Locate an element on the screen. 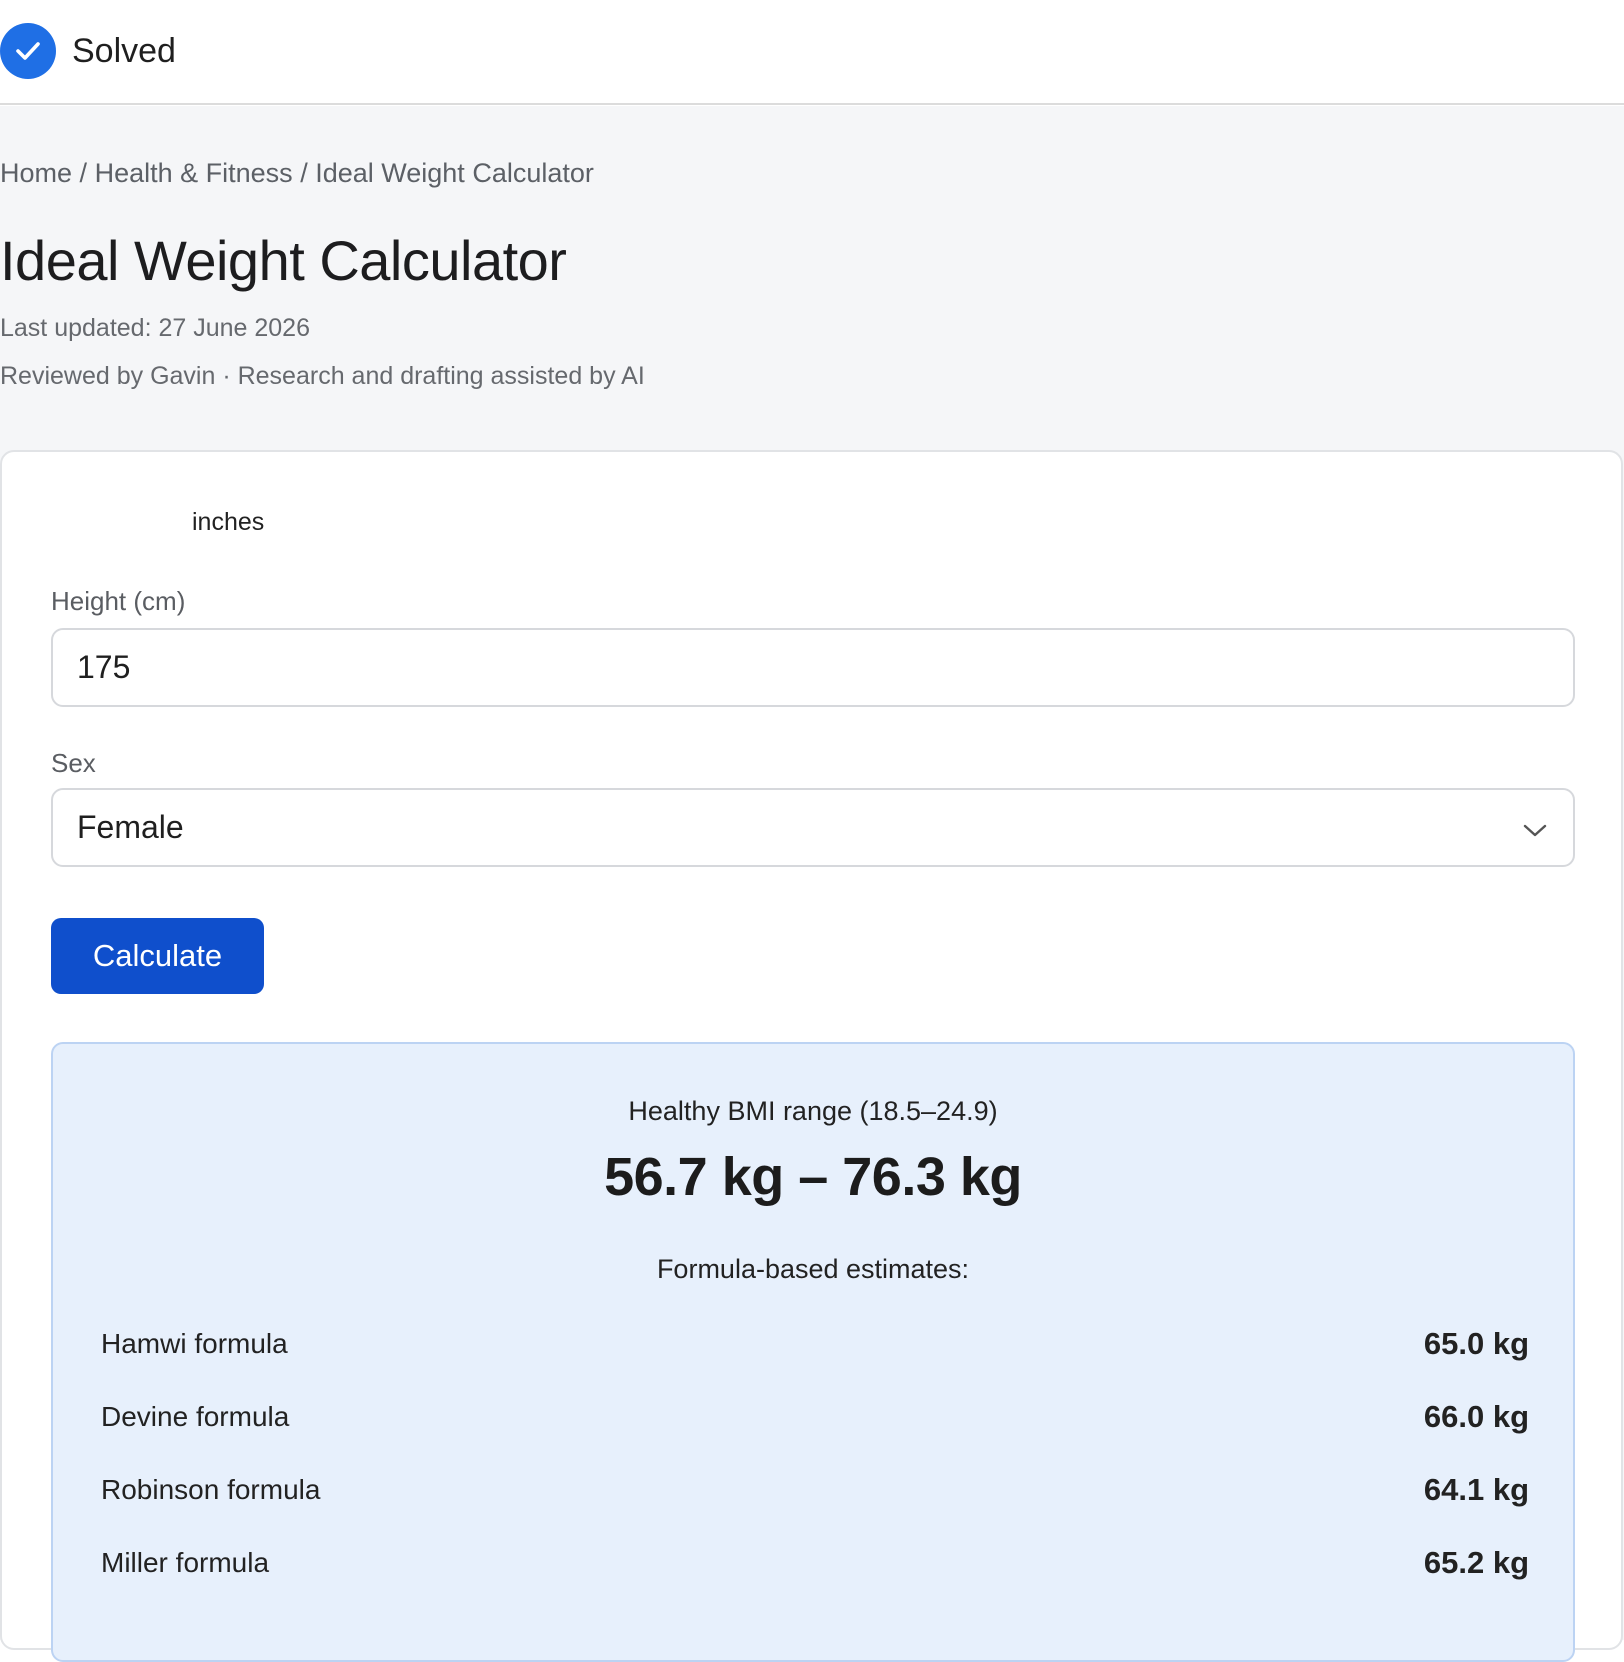 The height and width of the screenshot is (1662, 1624). formula-name: Devine formula is located at coordinates (195, 1416).